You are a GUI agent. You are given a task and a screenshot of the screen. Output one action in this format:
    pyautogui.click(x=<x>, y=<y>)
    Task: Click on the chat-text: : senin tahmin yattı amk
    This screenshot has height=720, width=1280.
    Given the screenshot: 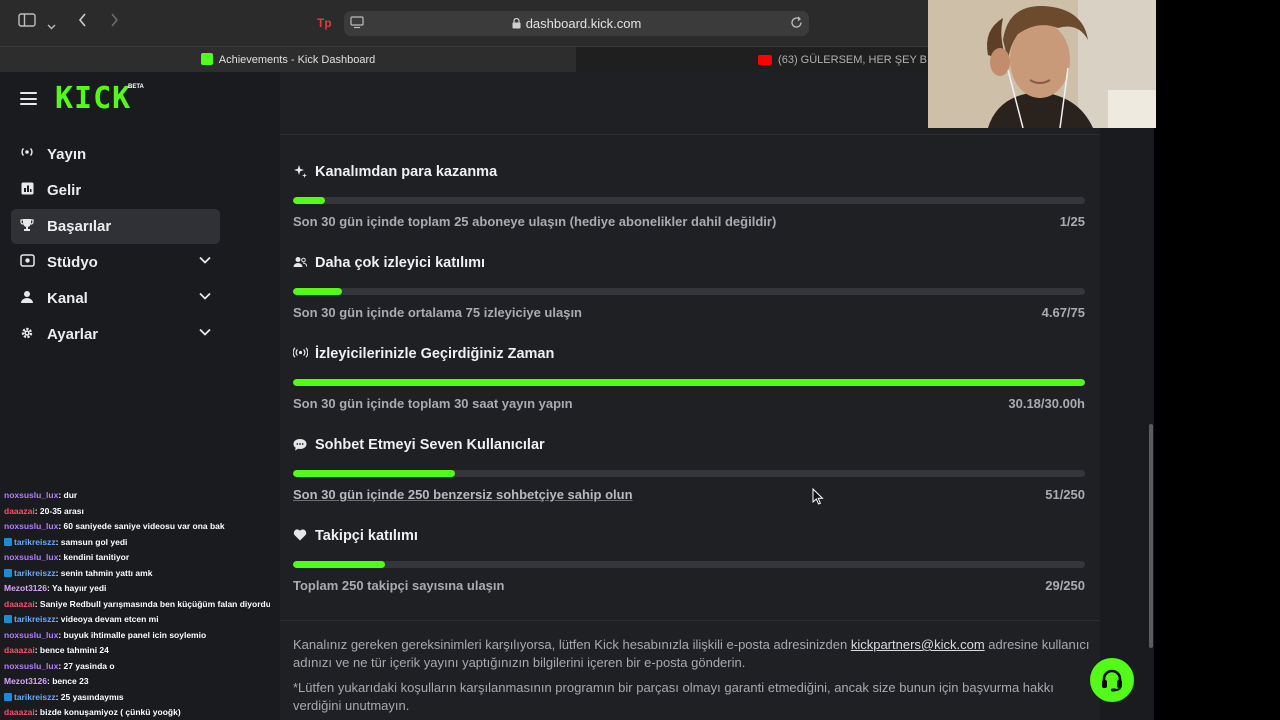 What is the action you would take?
    pyautogui.click(x=104, y=572)
    